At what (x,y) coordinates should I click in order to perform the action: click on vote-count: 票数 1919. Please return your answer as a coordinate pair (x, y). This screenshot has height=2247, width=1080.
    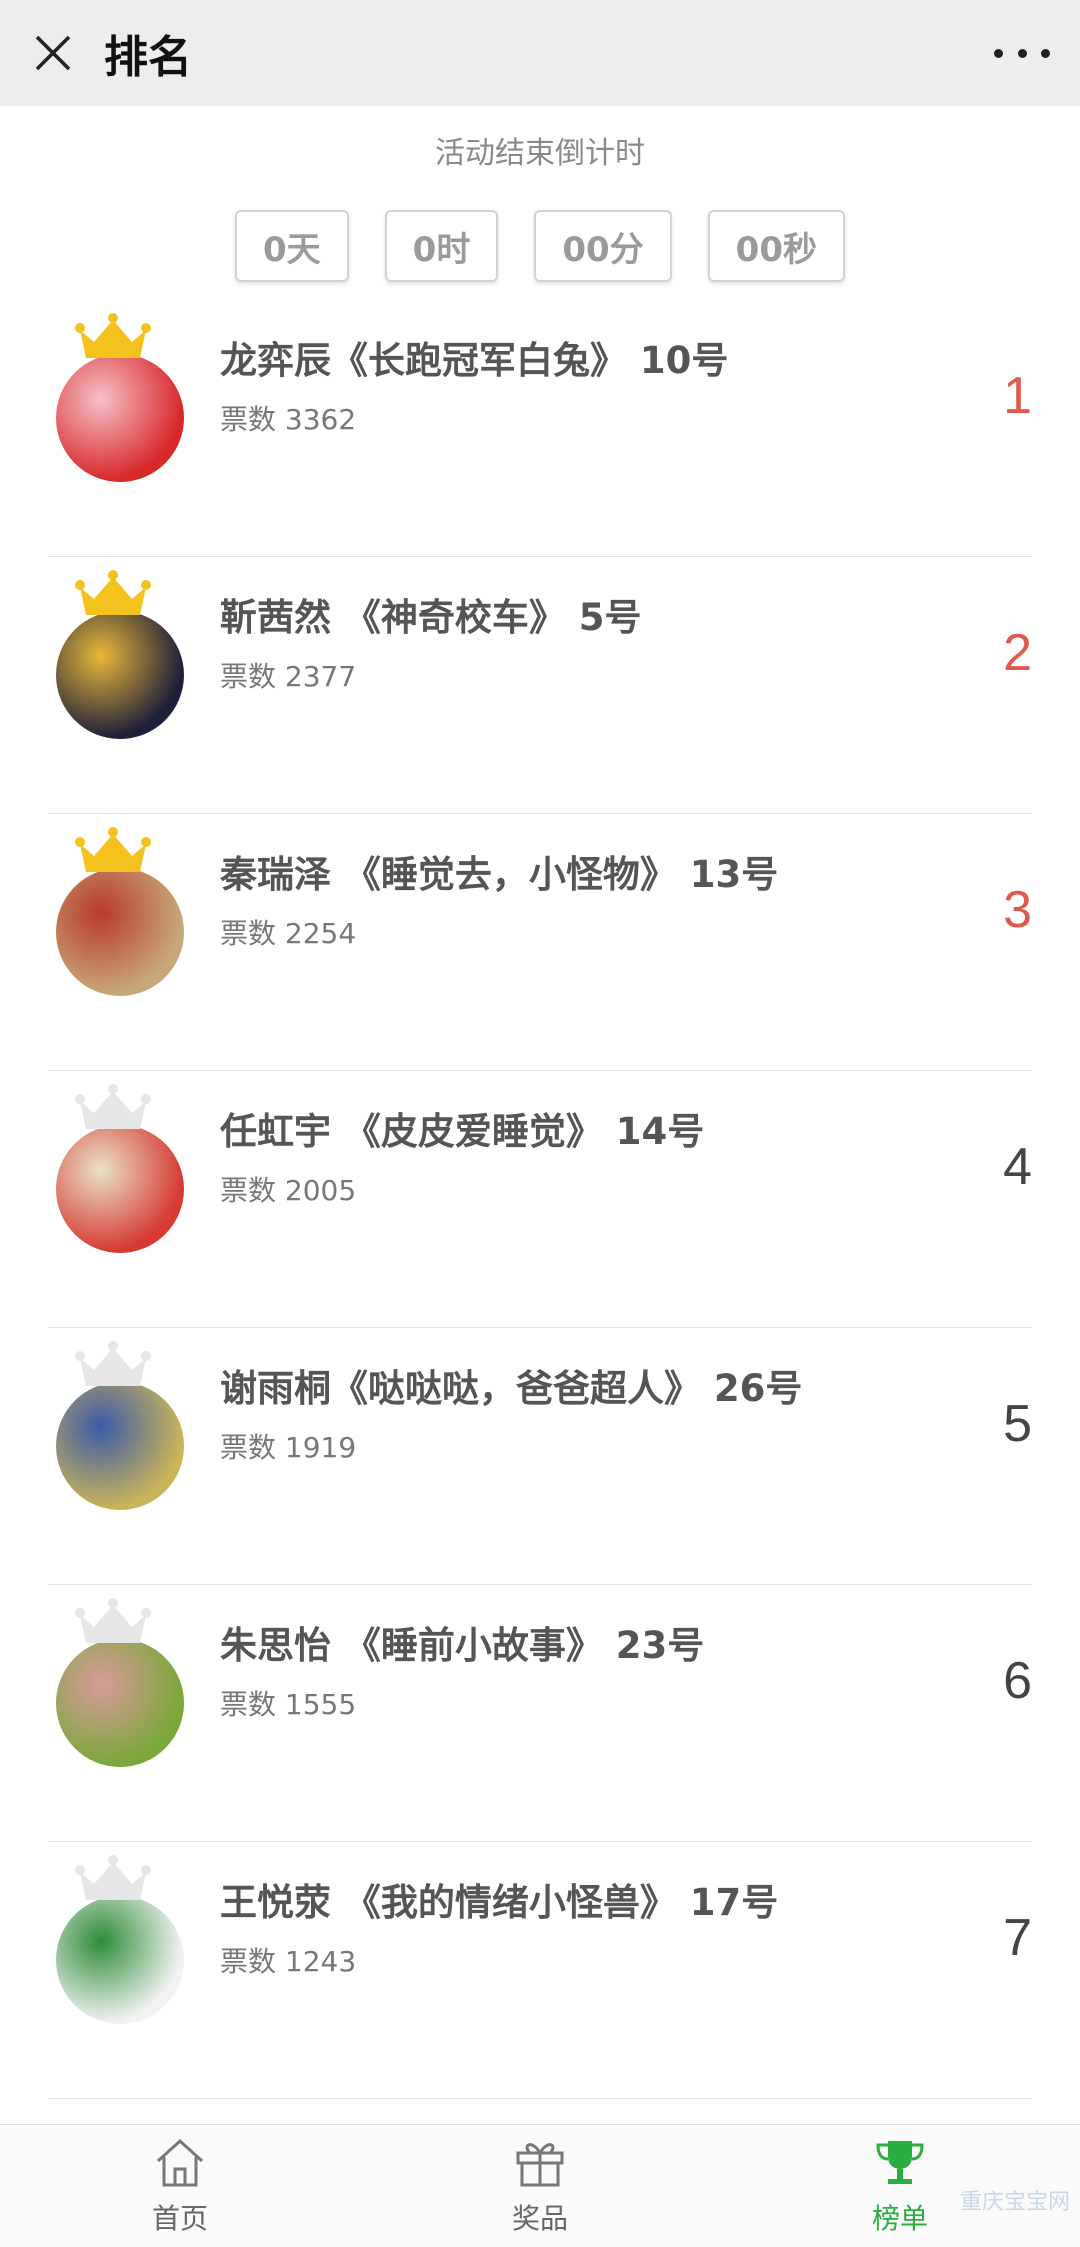
    Looking at the image, I should click on (288, 1447).